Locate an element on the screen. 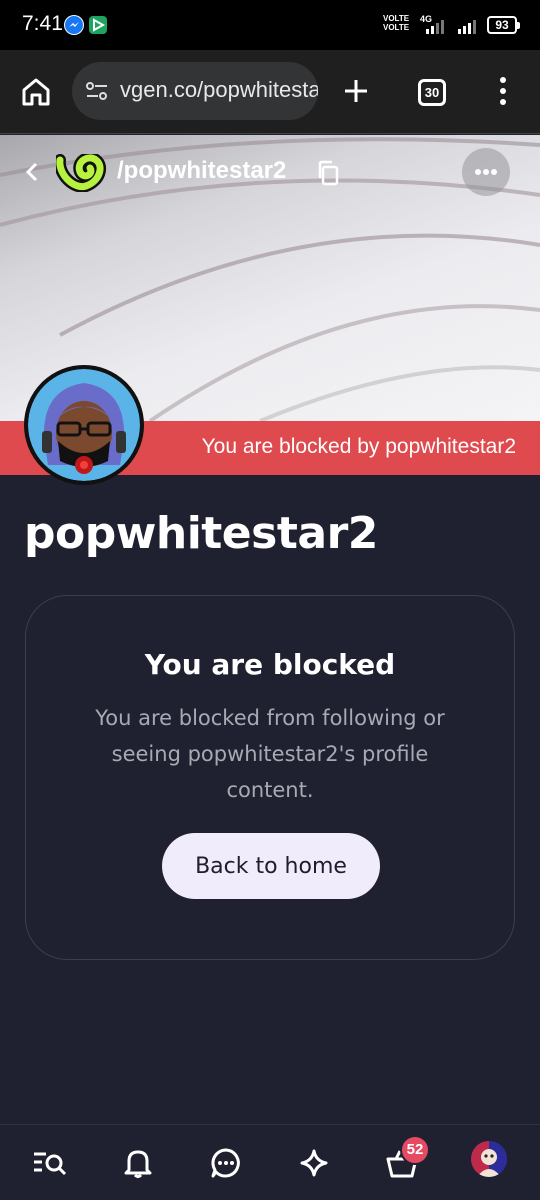 The width and height of the screenshot is (540, 1200). blocked-card-title: You are blocked is located at coordinates (270, 664).